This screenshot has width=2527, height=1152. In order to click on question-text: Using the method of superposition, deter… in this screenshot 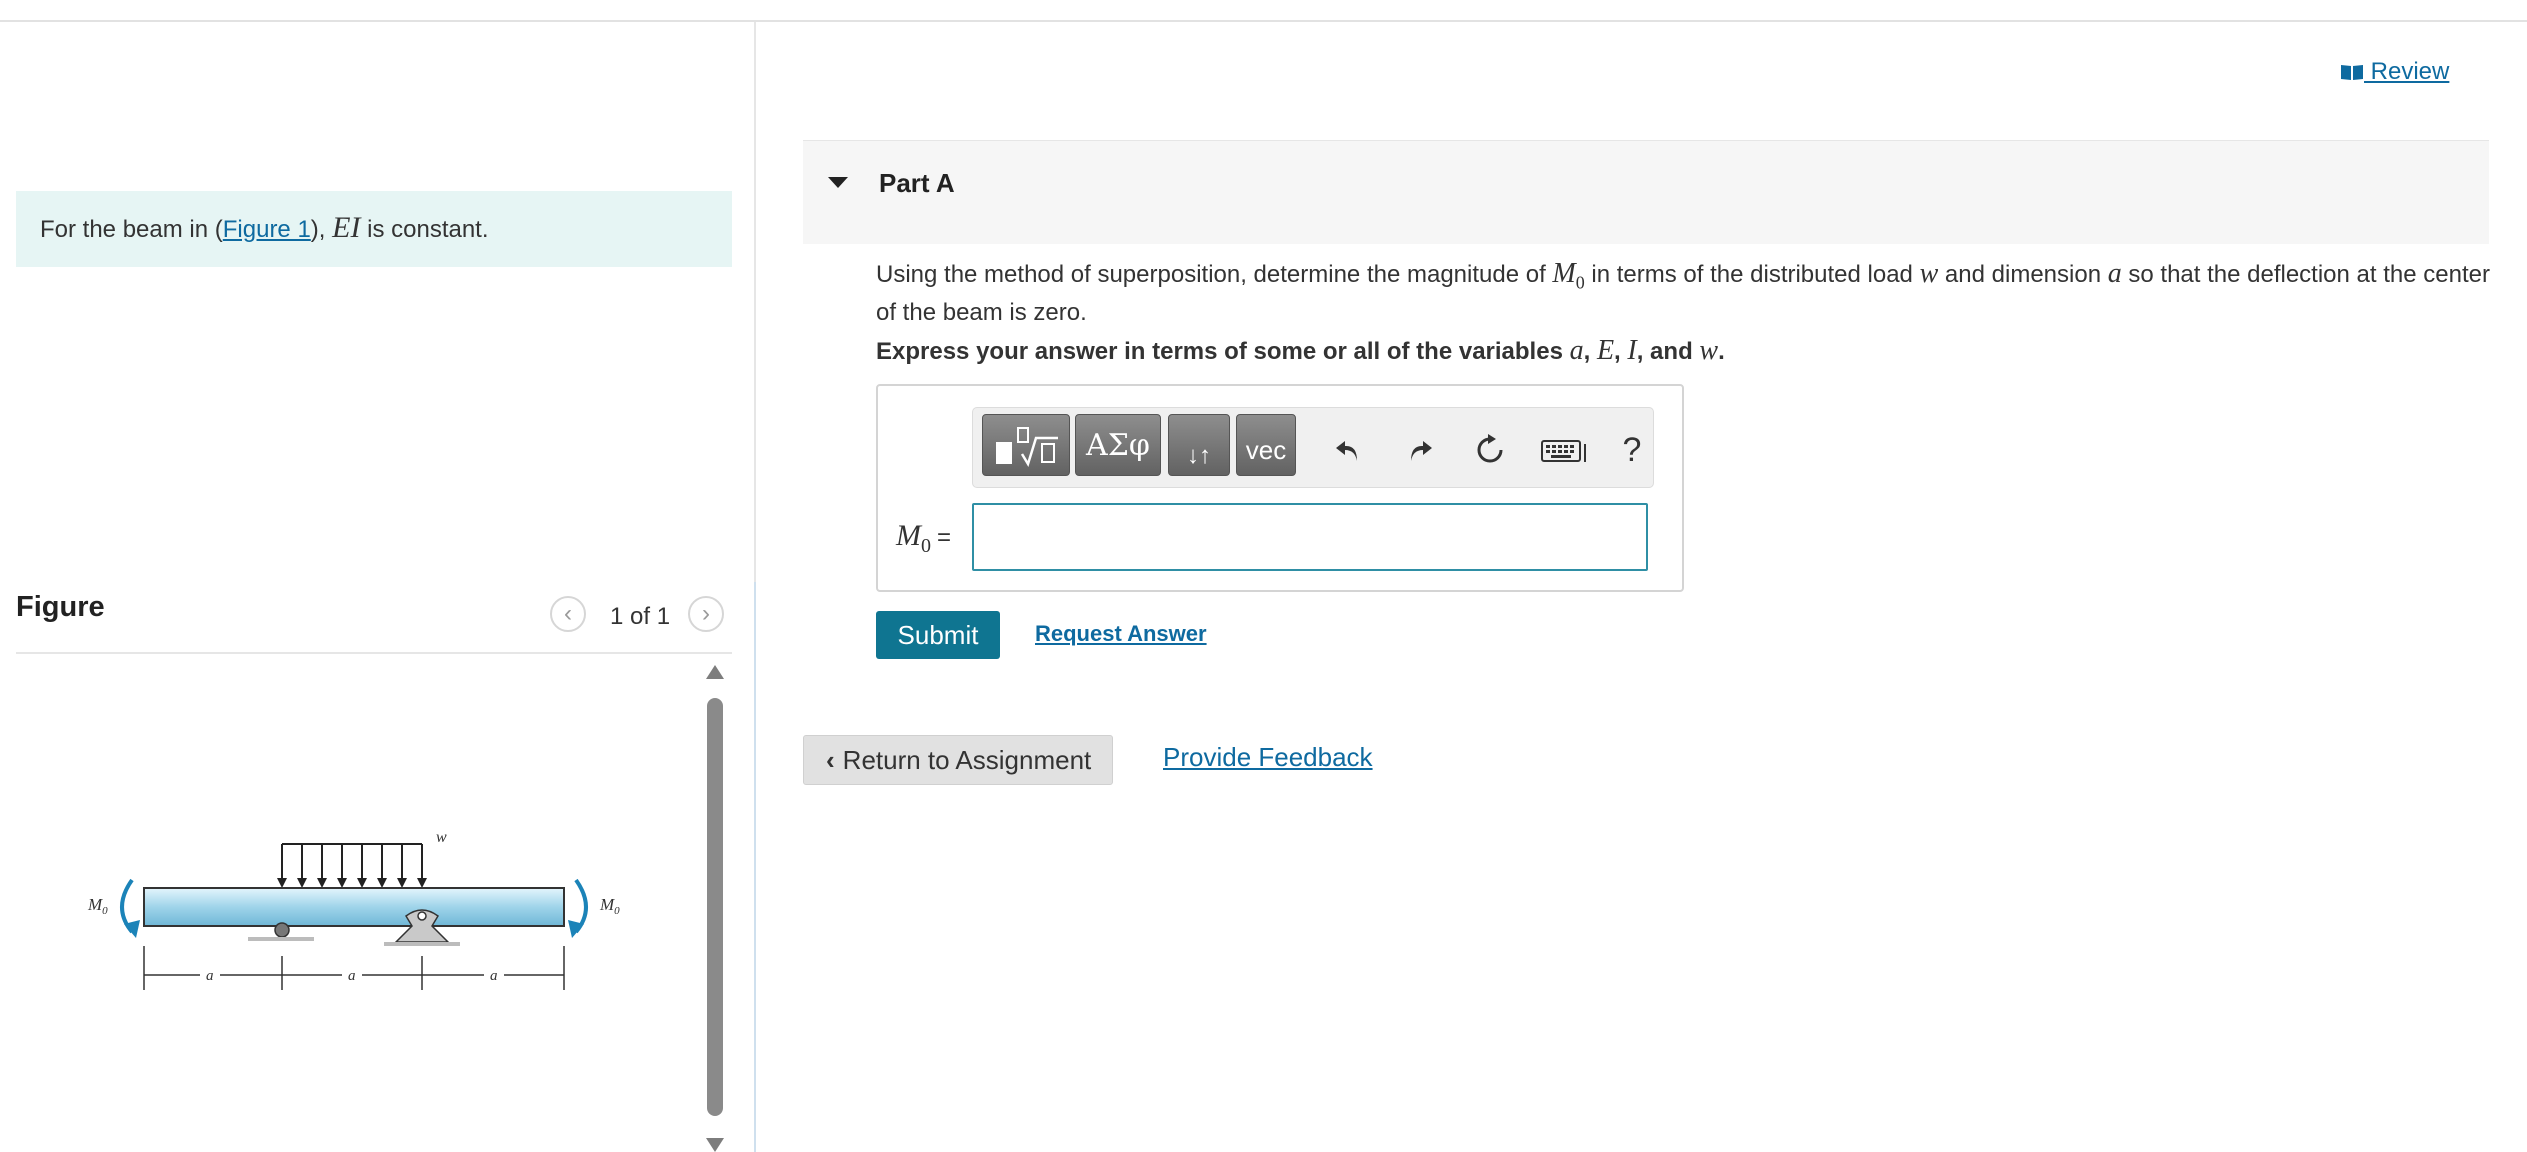, I will do `click(1684, 293)`.